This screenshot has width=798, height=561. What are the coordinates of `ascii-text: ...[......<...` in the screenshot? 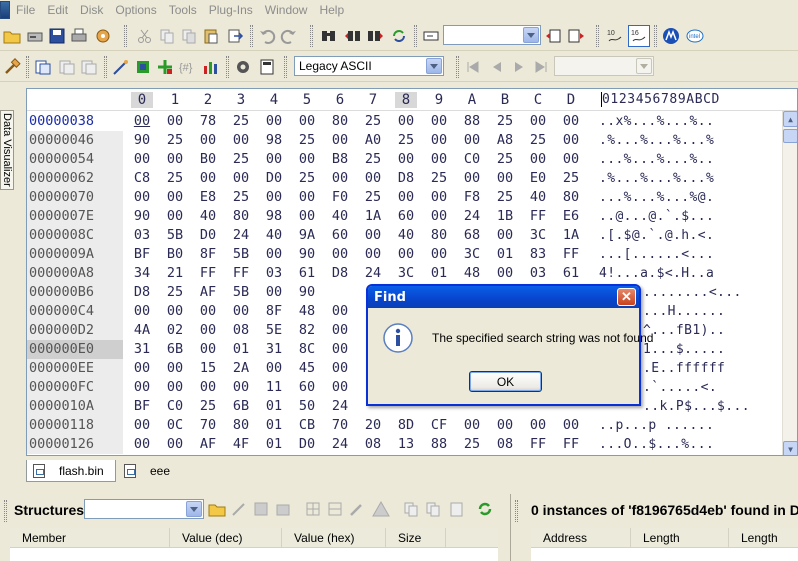 It's located at (656, 254).